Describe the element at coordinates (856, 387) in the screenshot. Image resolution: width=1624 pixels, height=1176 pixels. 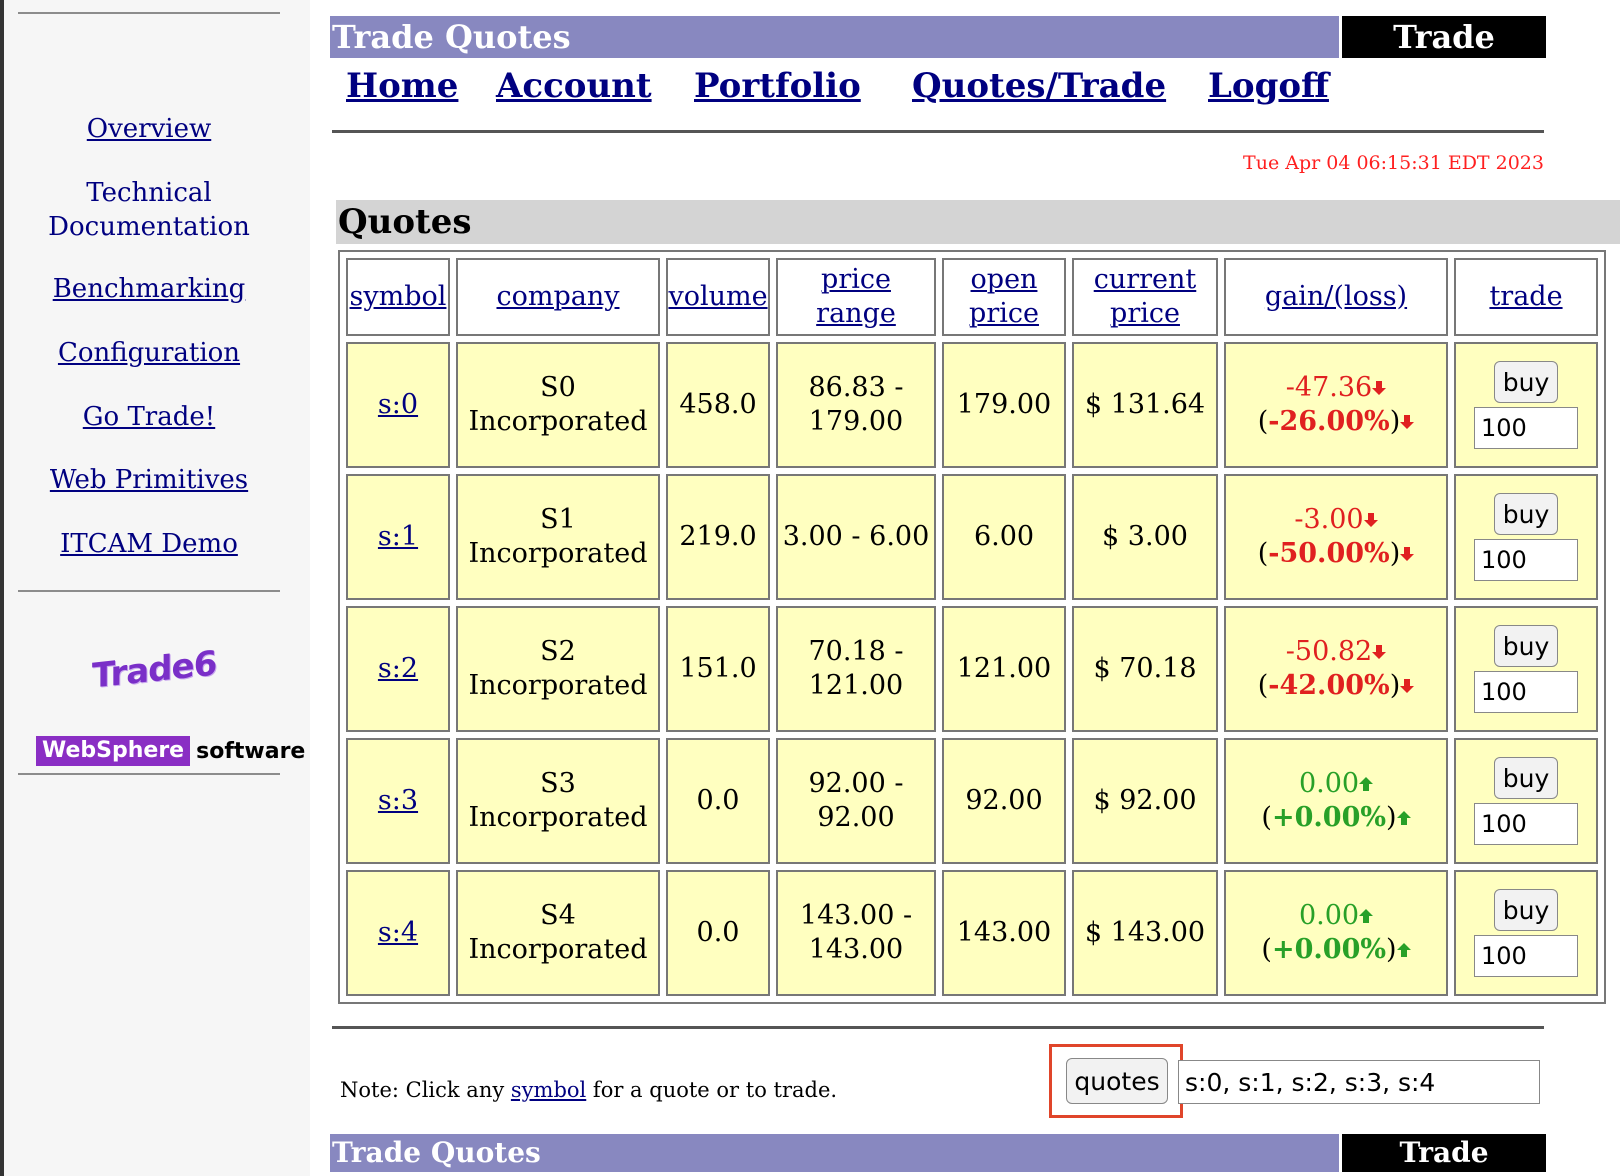
I see `price-range-low: 86.83 -` at that location.